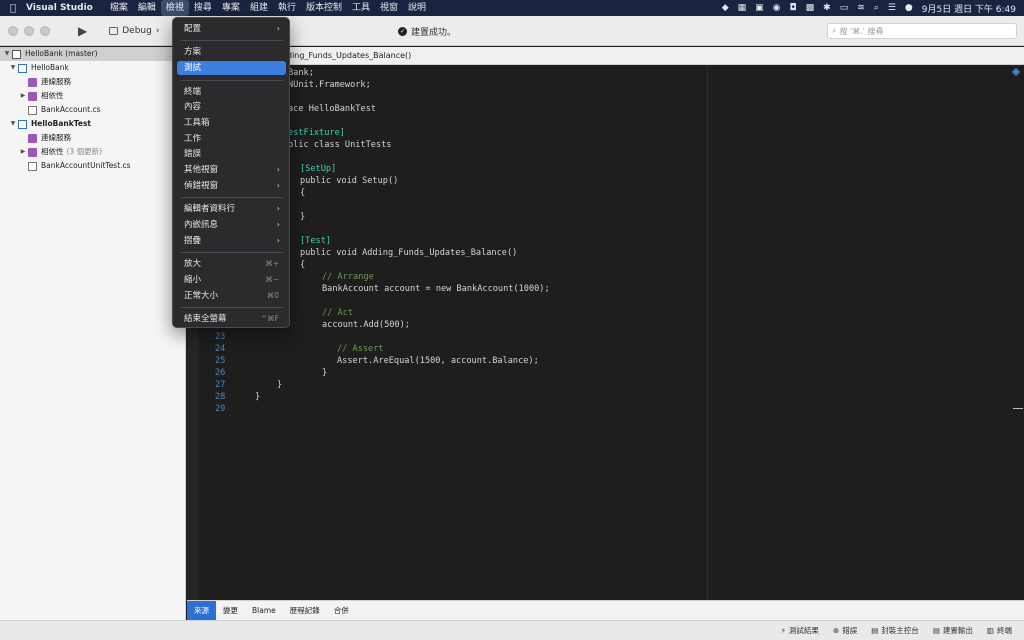 This screenshot has width=1024, height=640. What do you see at coordinates (361, 8) in the screenshot?
I see `menu-tools: 工具` at bounding box center [361, 8].